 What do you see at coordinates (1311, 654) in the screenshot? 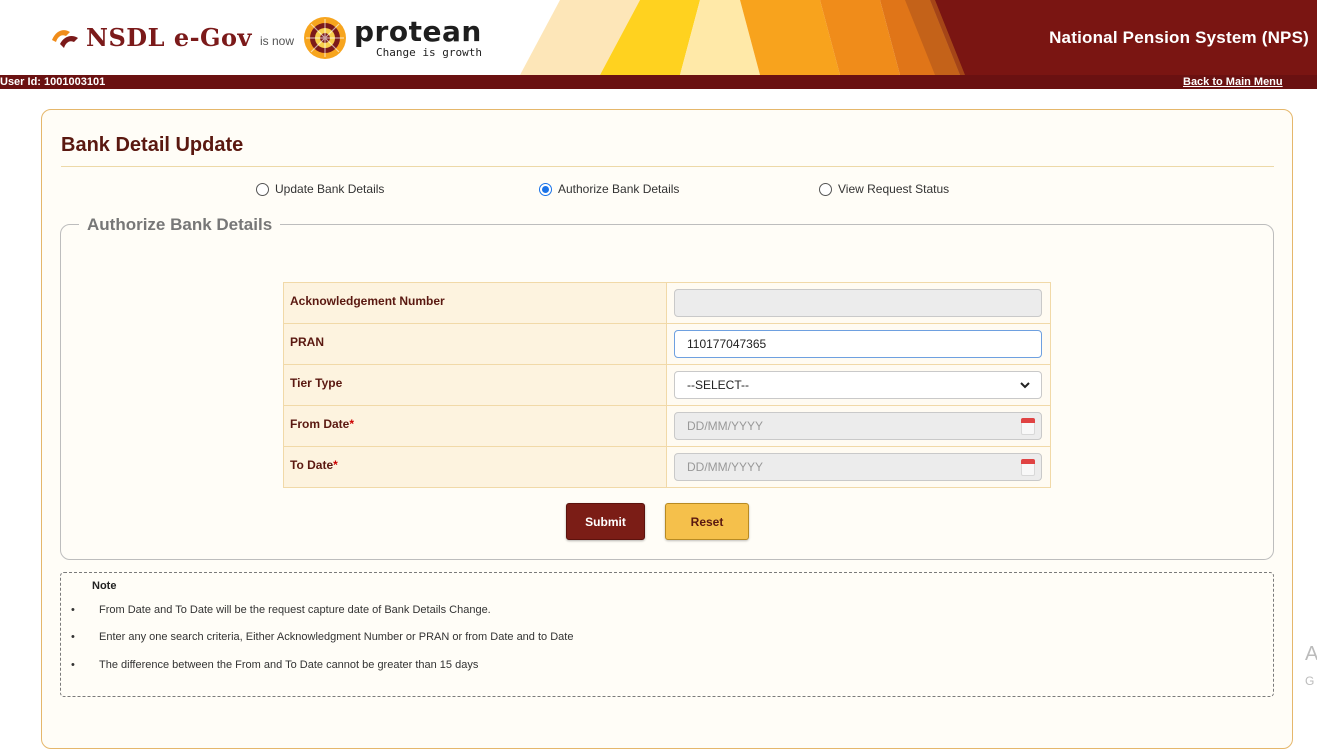
I see `edge-text-fragment: A` at bounding box center [1311, 654].